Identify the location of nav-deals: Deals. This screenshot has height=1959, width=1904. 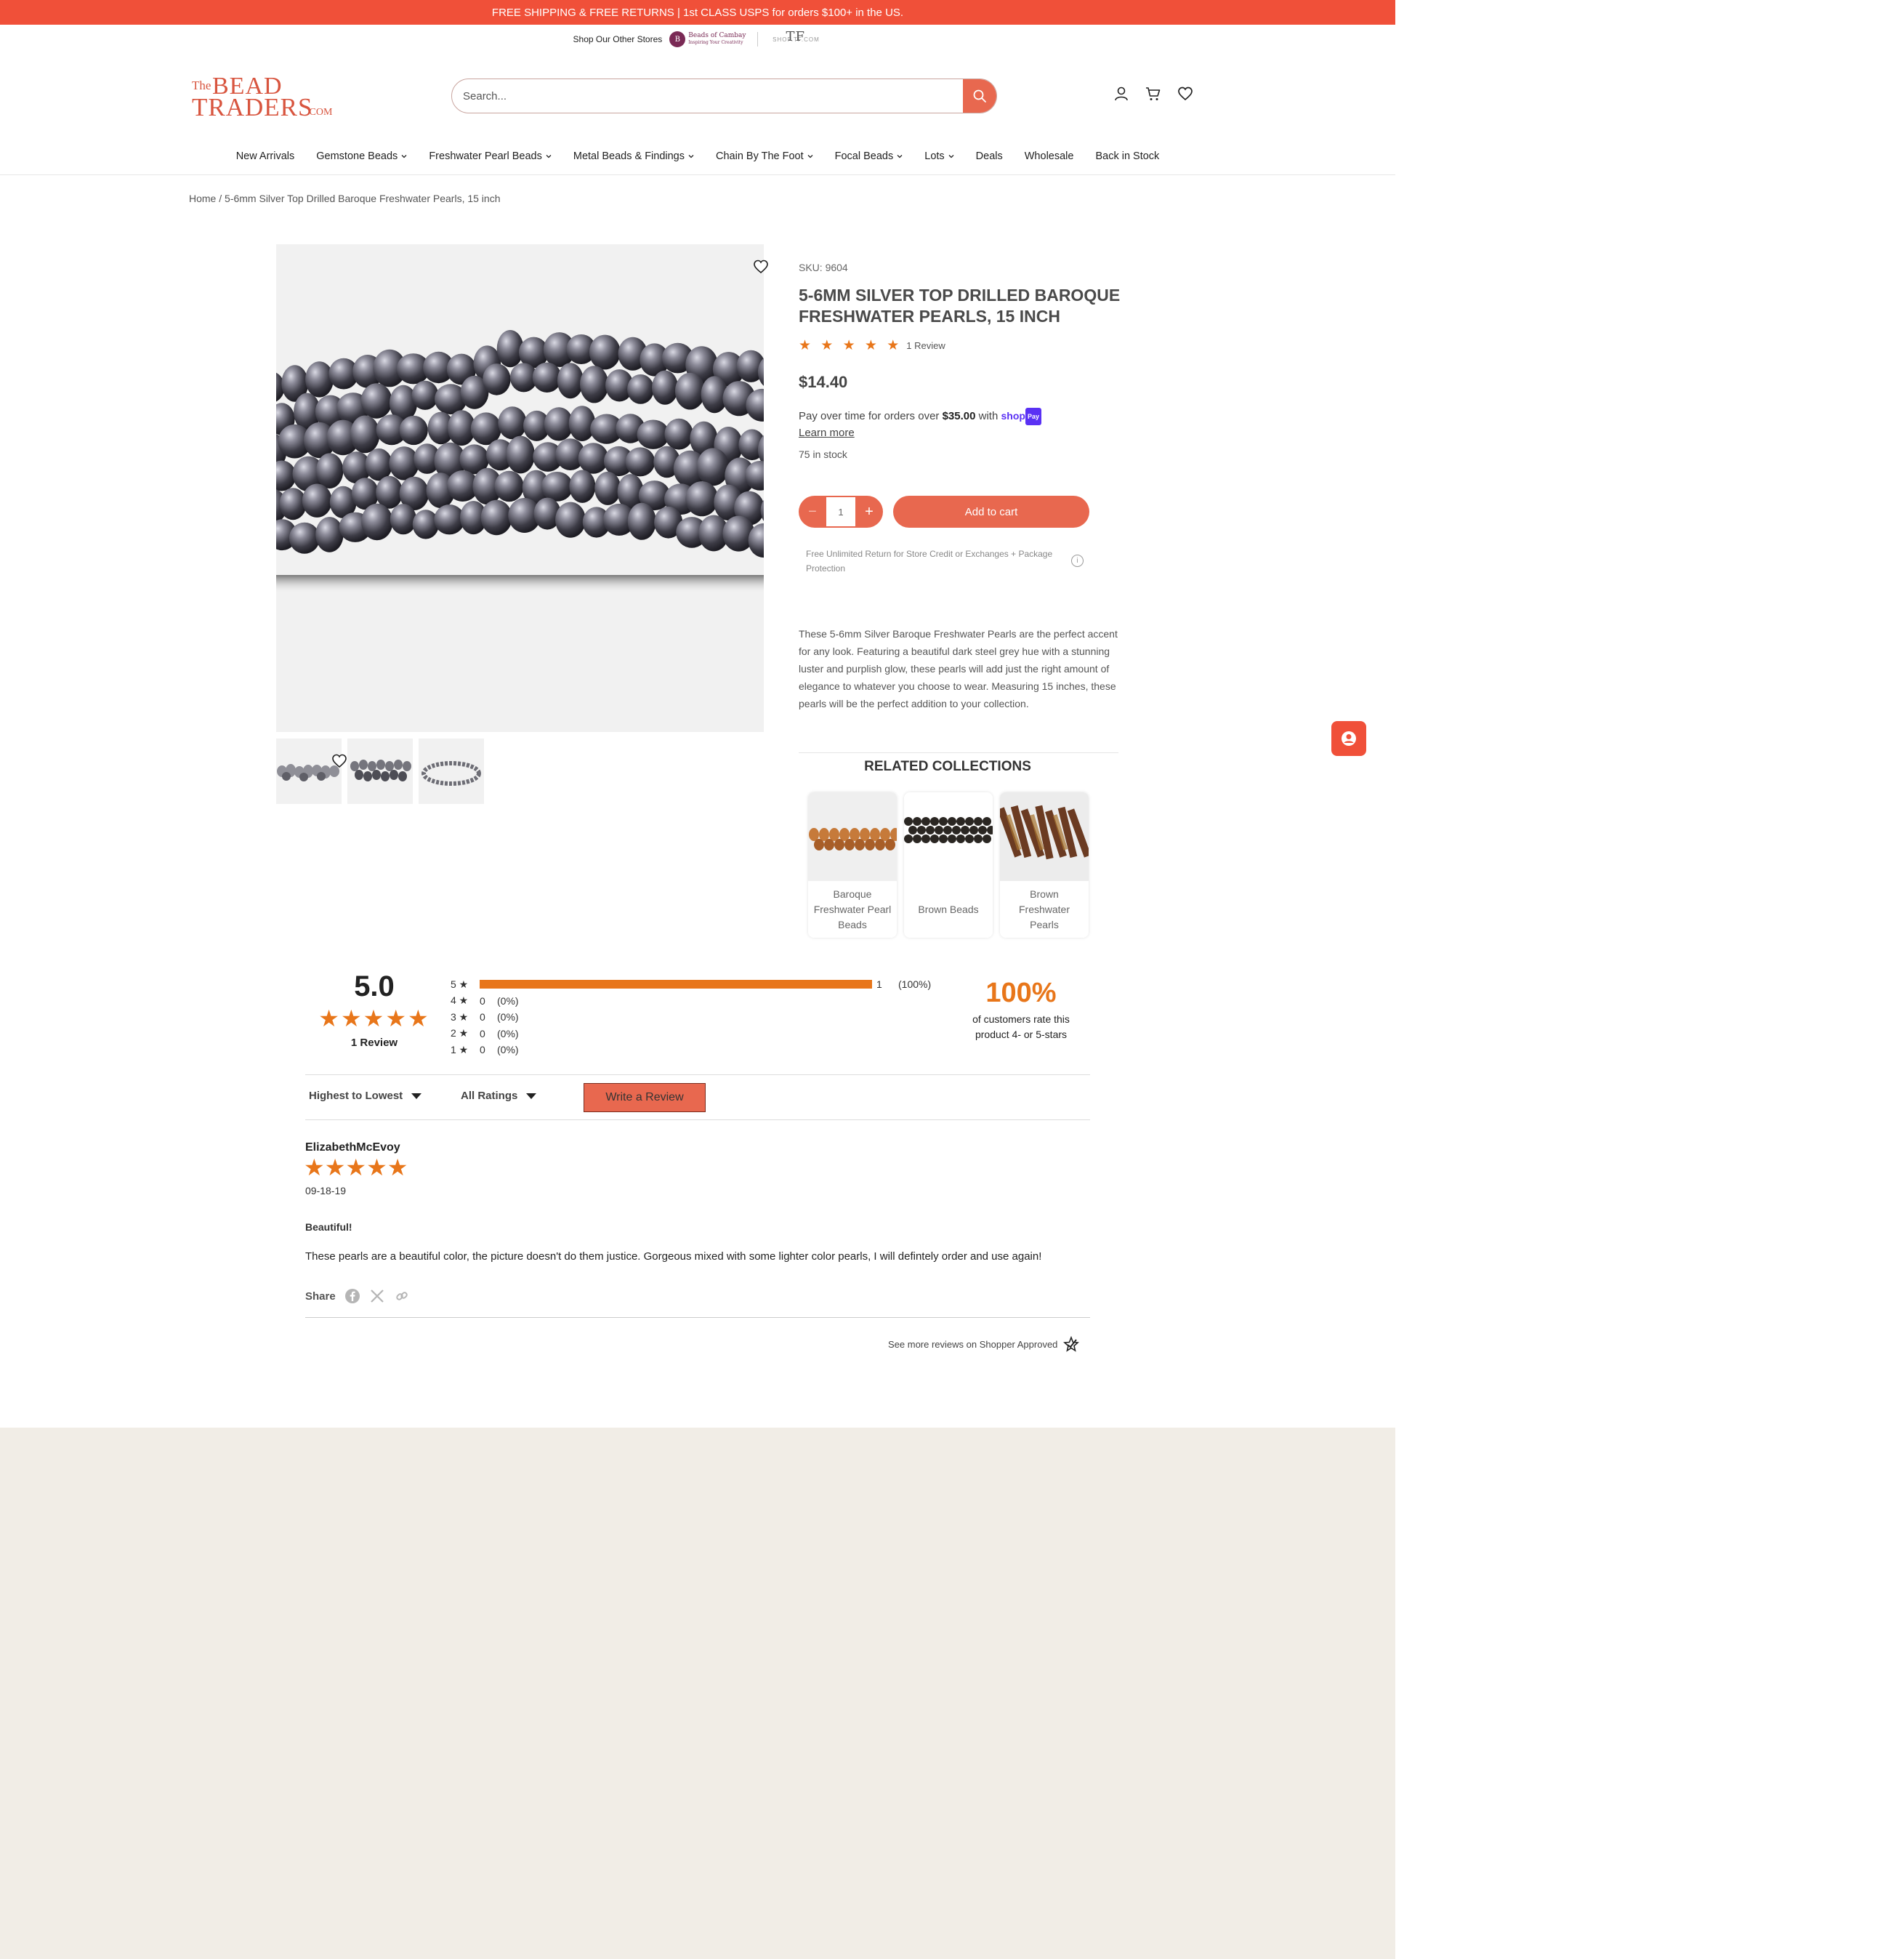
(989, 156).